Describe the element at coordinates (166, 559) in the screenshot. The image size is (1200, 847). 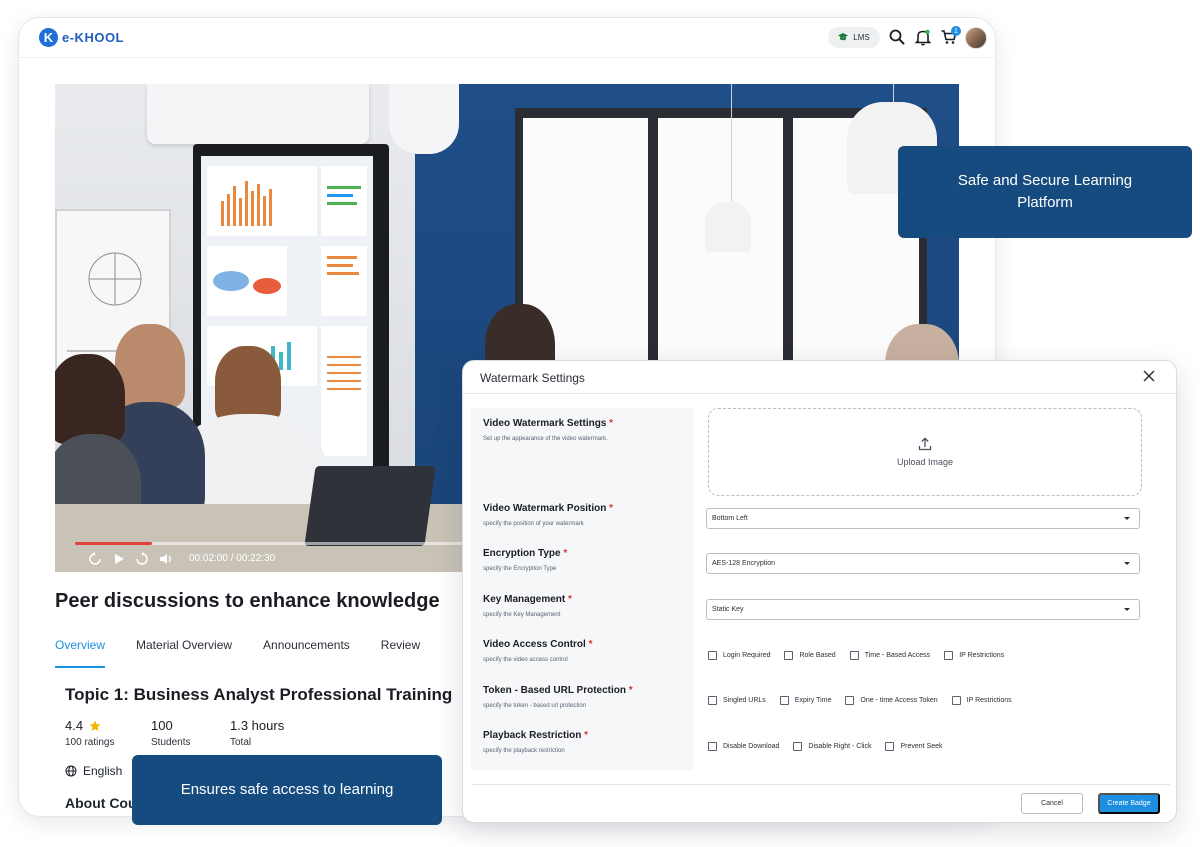
I see `volume-icon` at that location.